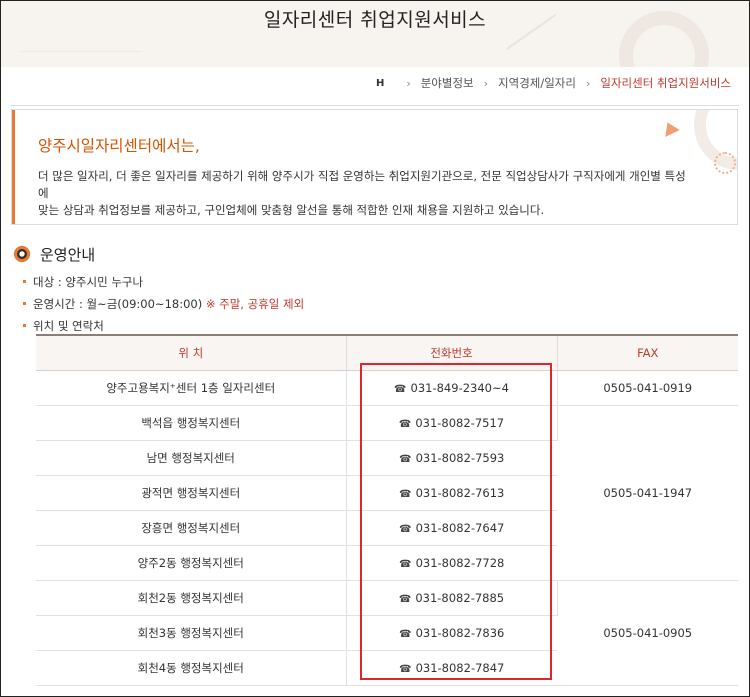 This screenshot has width=750, height=697. I want to click on intro-title: 양주시일자리센터에서는,, so click(119, 146).